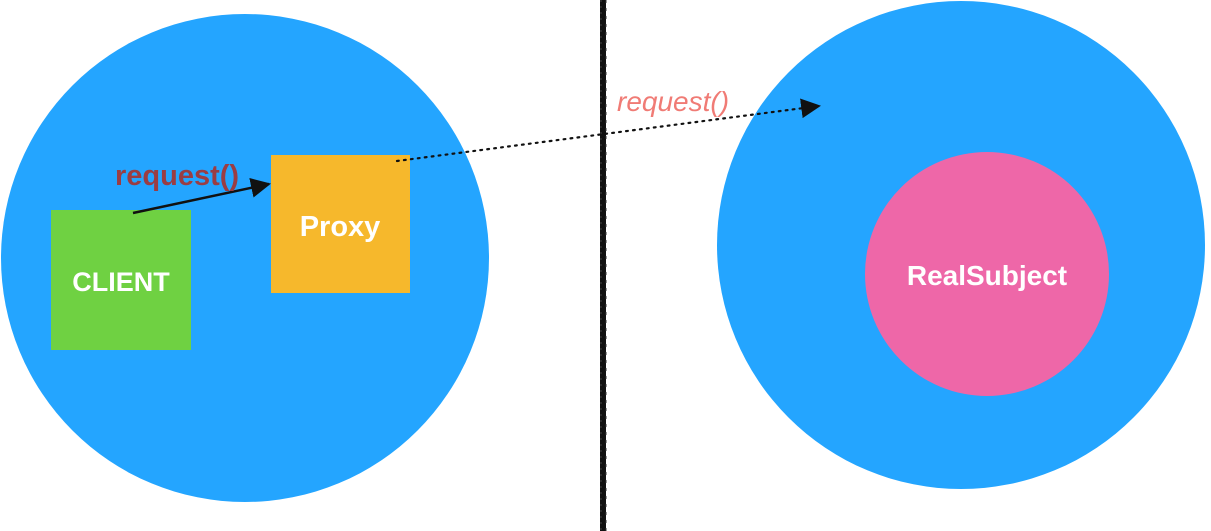 The image size is (1211, 531). I want to click on remote-request-label: request(), so click(673, 101).